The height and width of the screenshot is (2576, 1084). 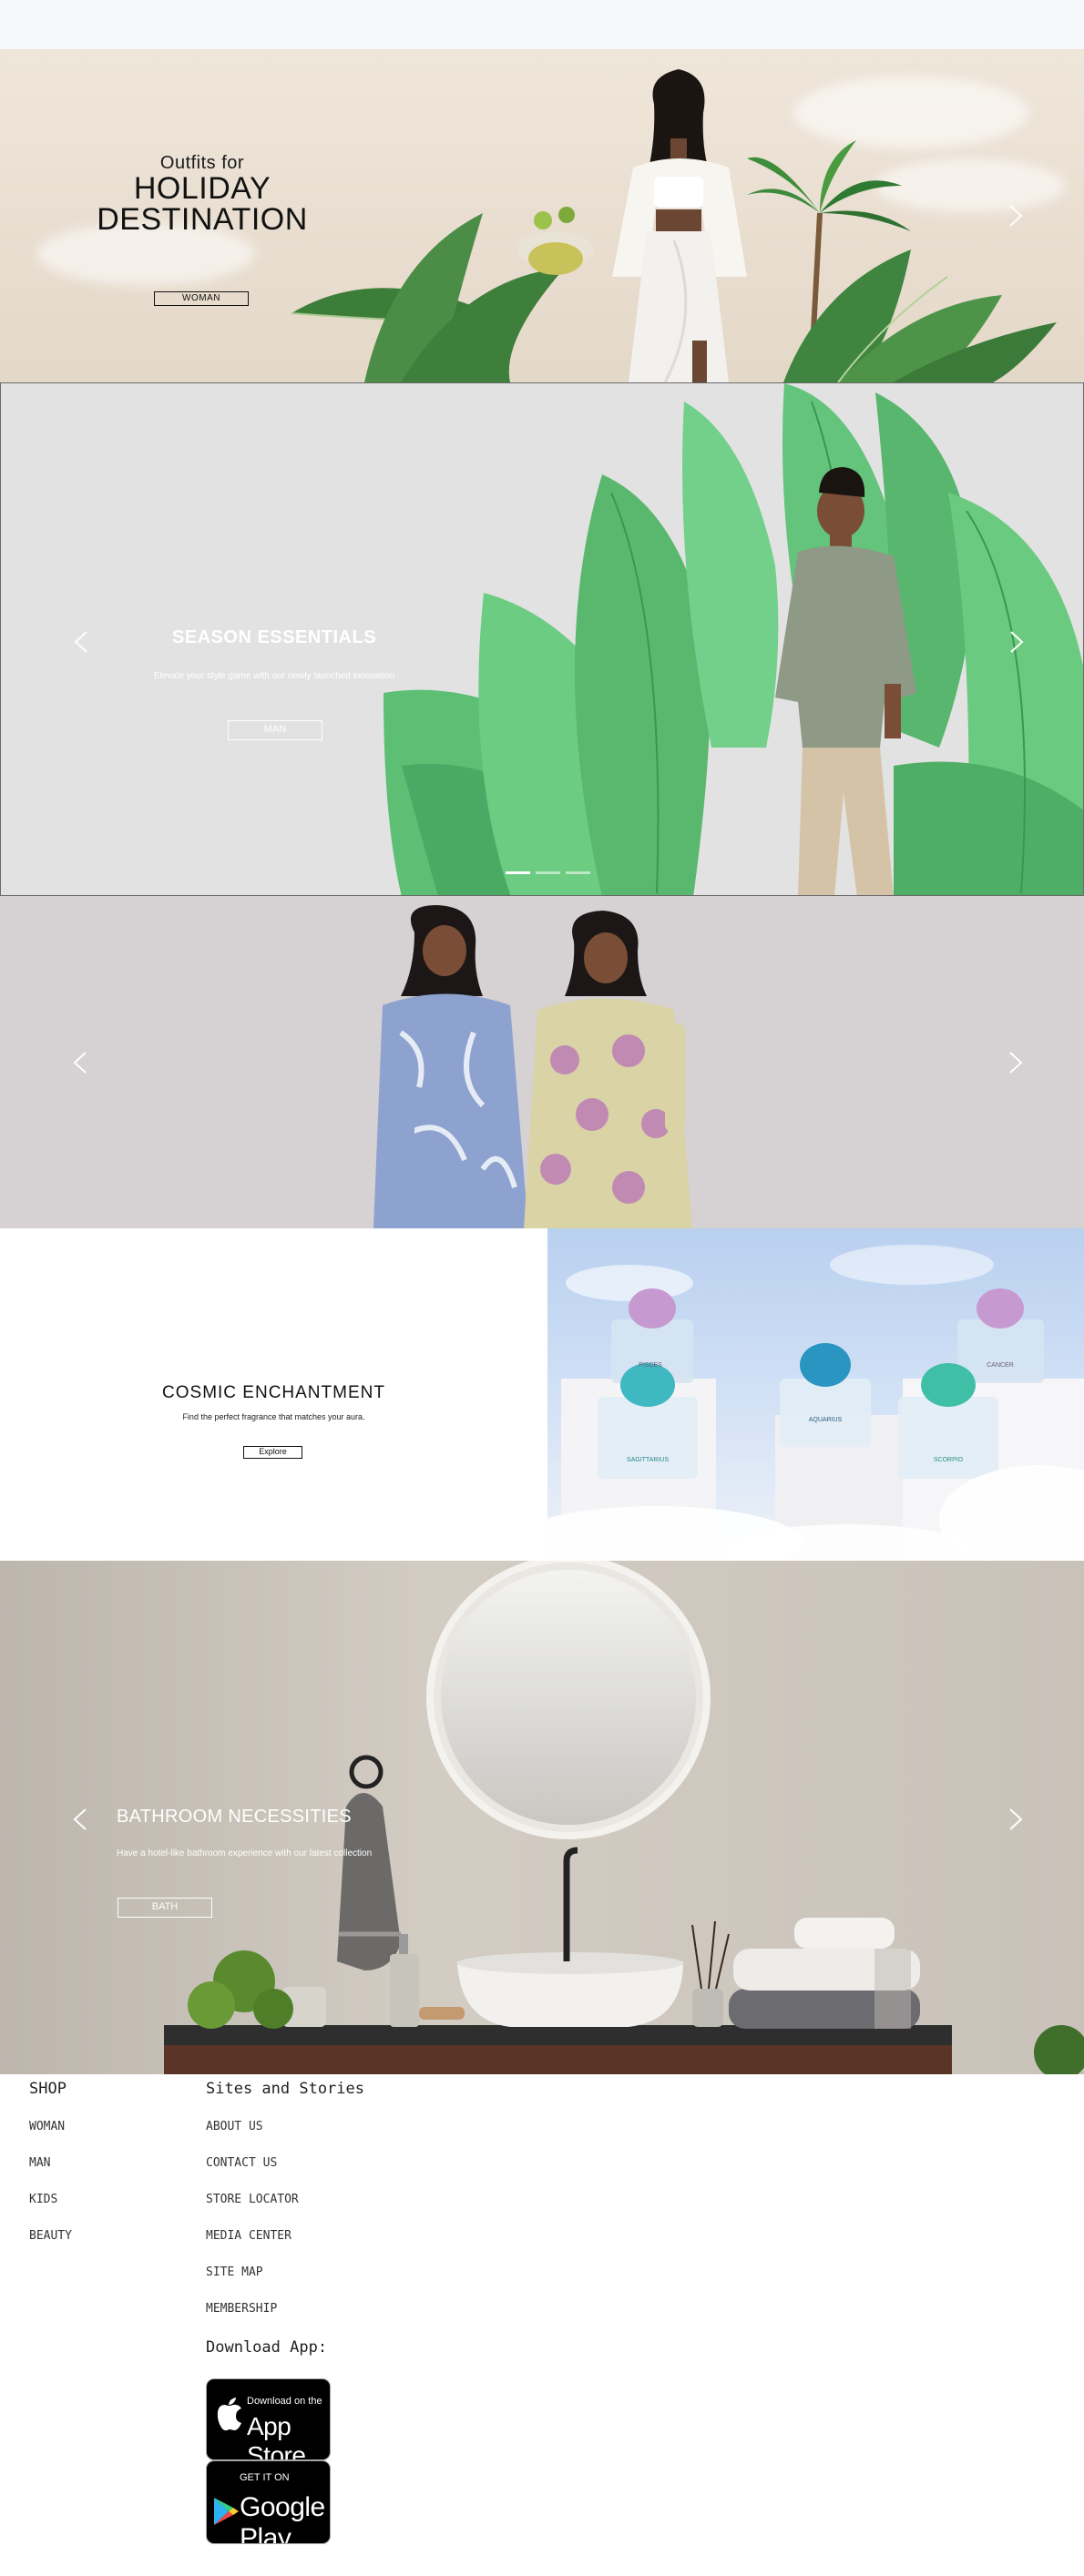 What do you see at coordinates (252, 2199) in the screenshot?
I see `footer-link-store-locator: STORE LOCATOR` at bounding box center [252, 2199].